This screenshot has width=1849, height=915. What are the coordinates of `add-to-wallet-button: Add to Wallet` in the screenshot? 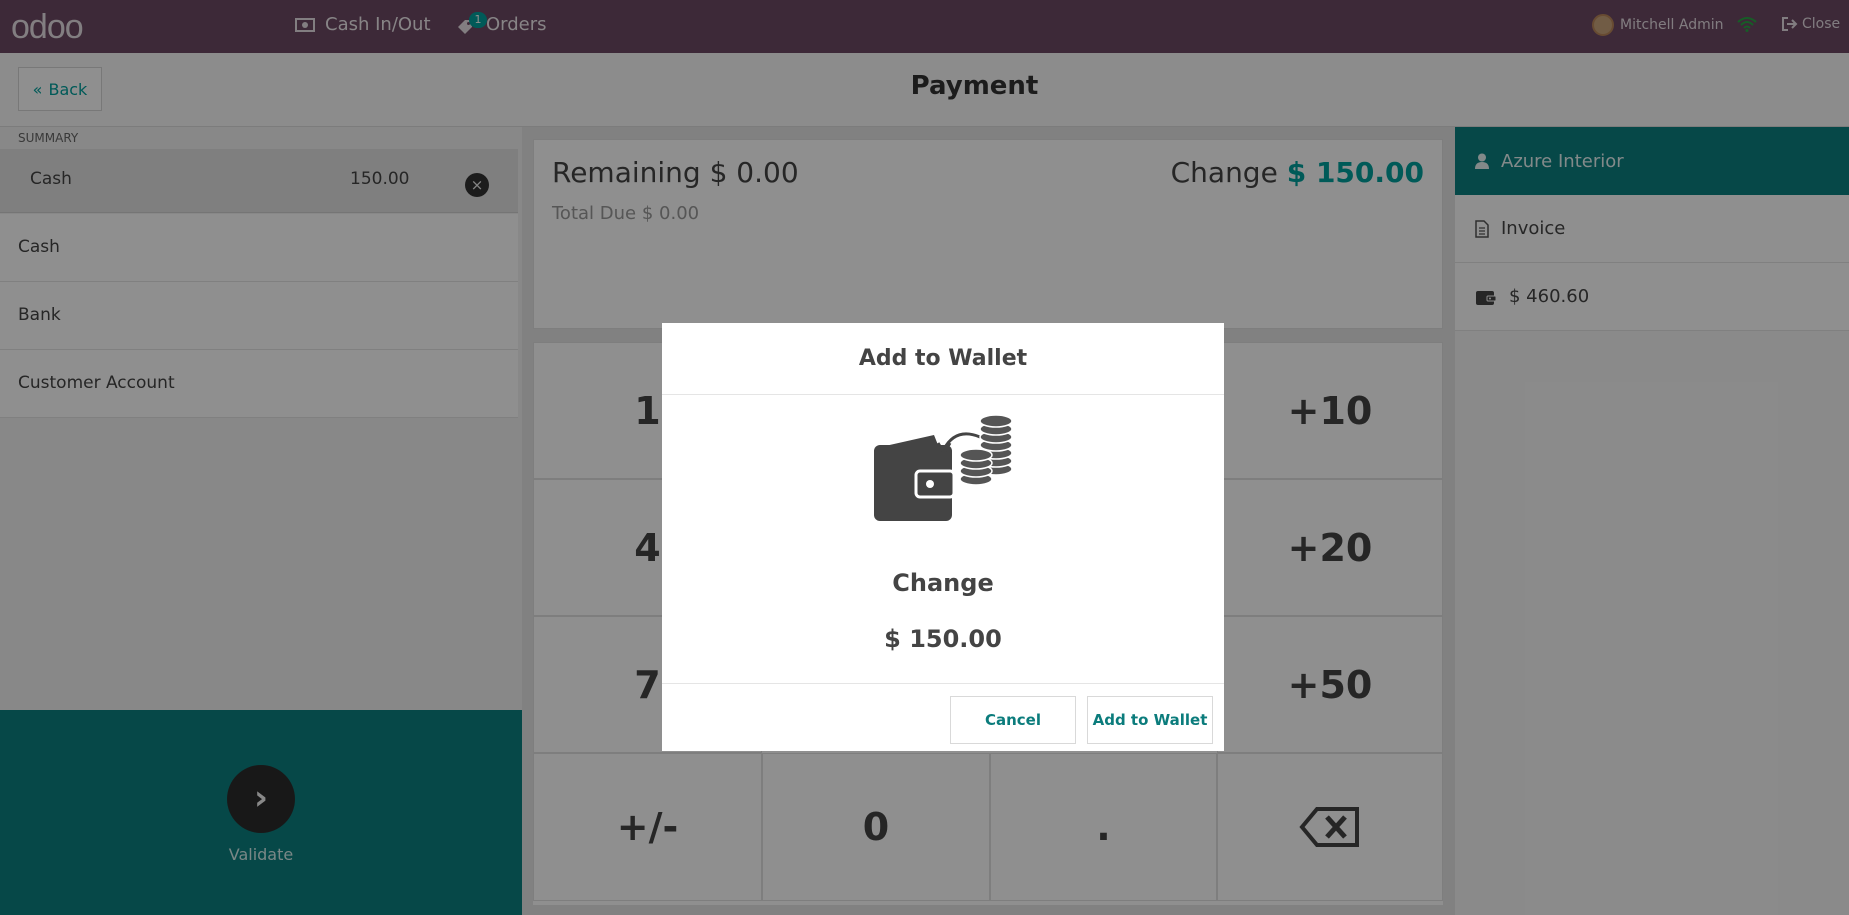 It's located at (1150, 720).